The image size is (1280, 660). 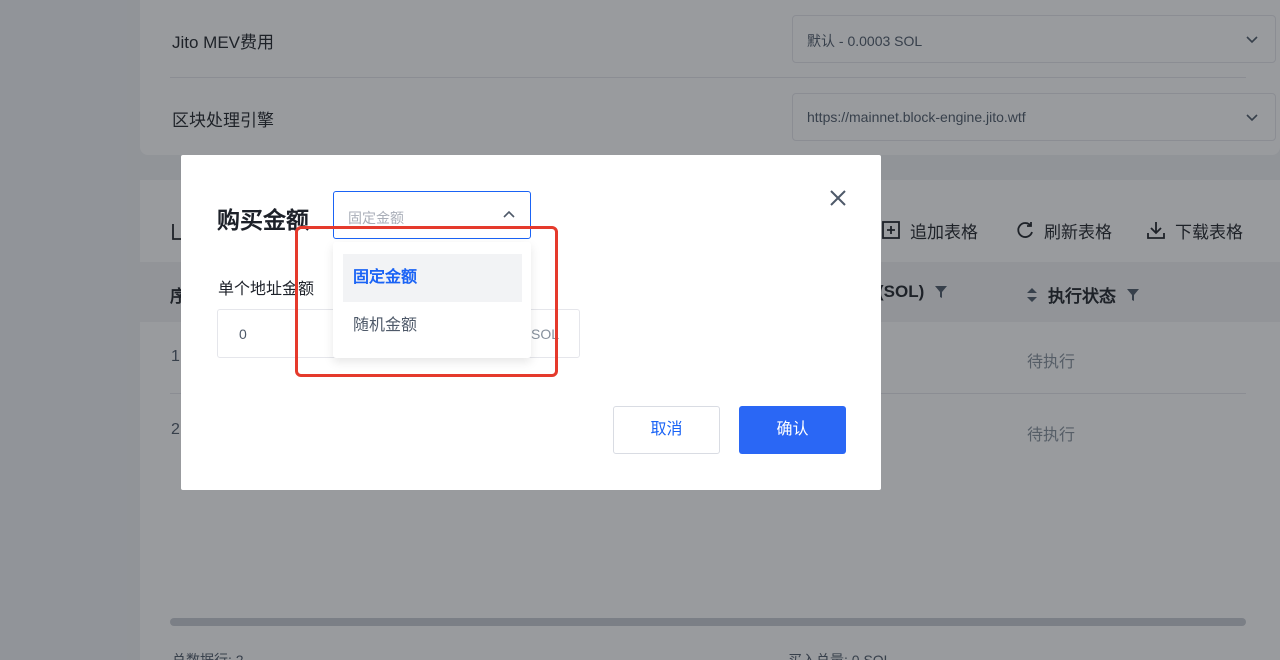 I want to click on close-icon, so click(x=838, y=198).